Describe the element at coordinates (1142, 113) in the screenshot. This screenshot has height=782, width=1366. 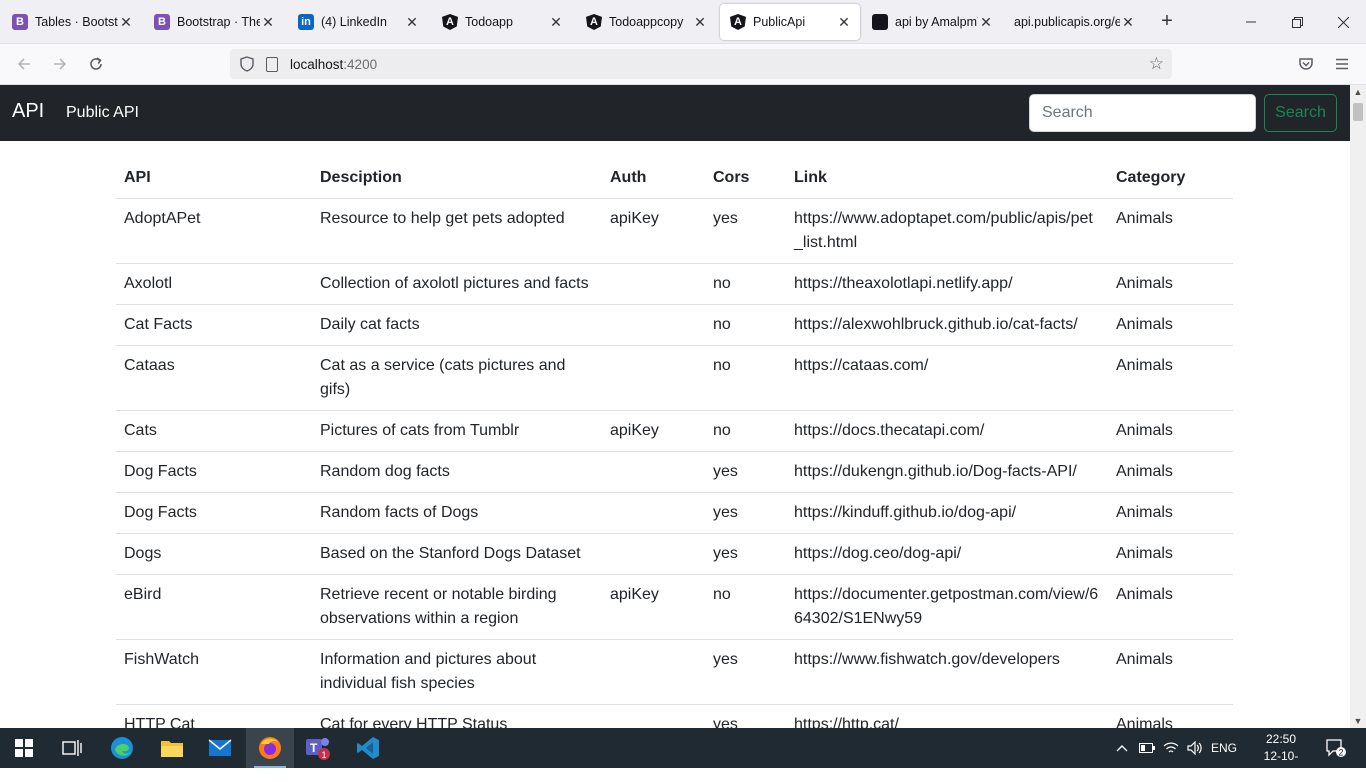
I see `search-input` at that location.